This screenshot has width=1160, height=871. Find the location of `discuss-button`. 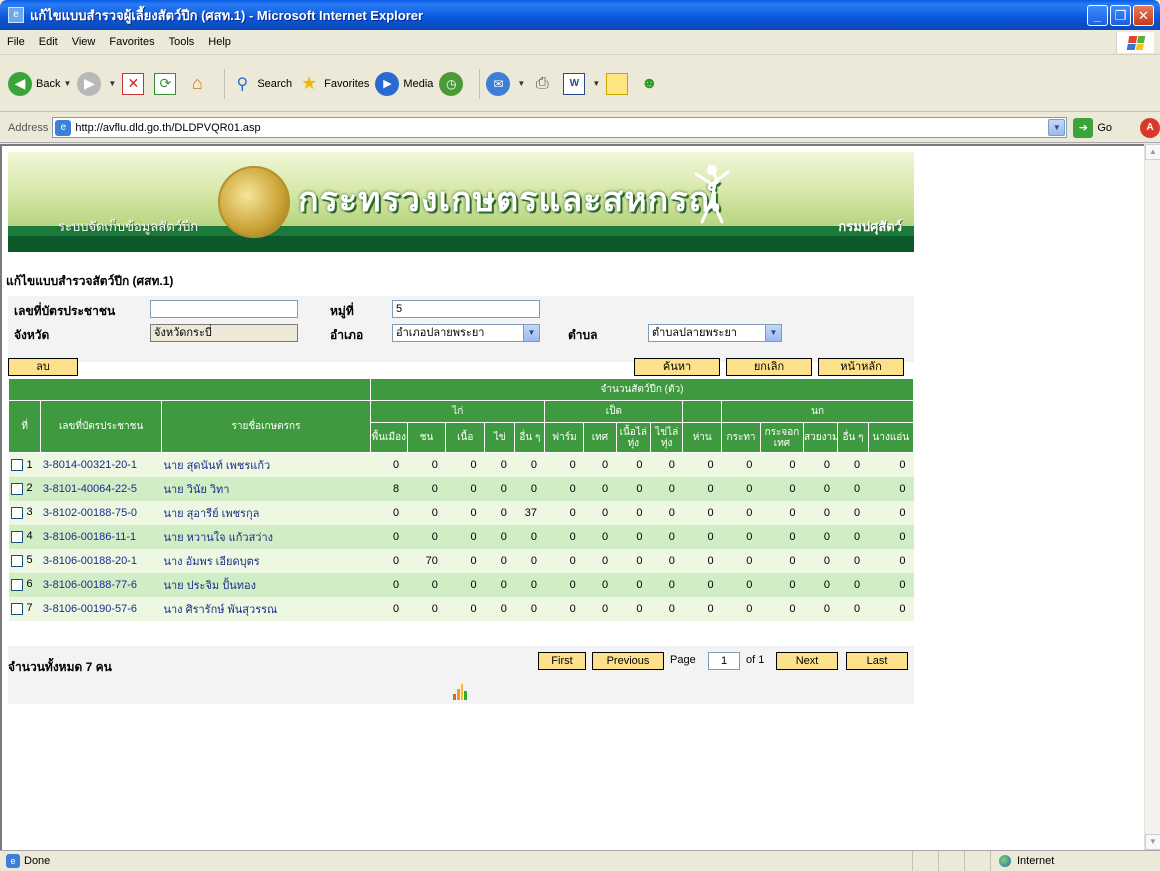

discuss-button is located at coordinates (619, 83).